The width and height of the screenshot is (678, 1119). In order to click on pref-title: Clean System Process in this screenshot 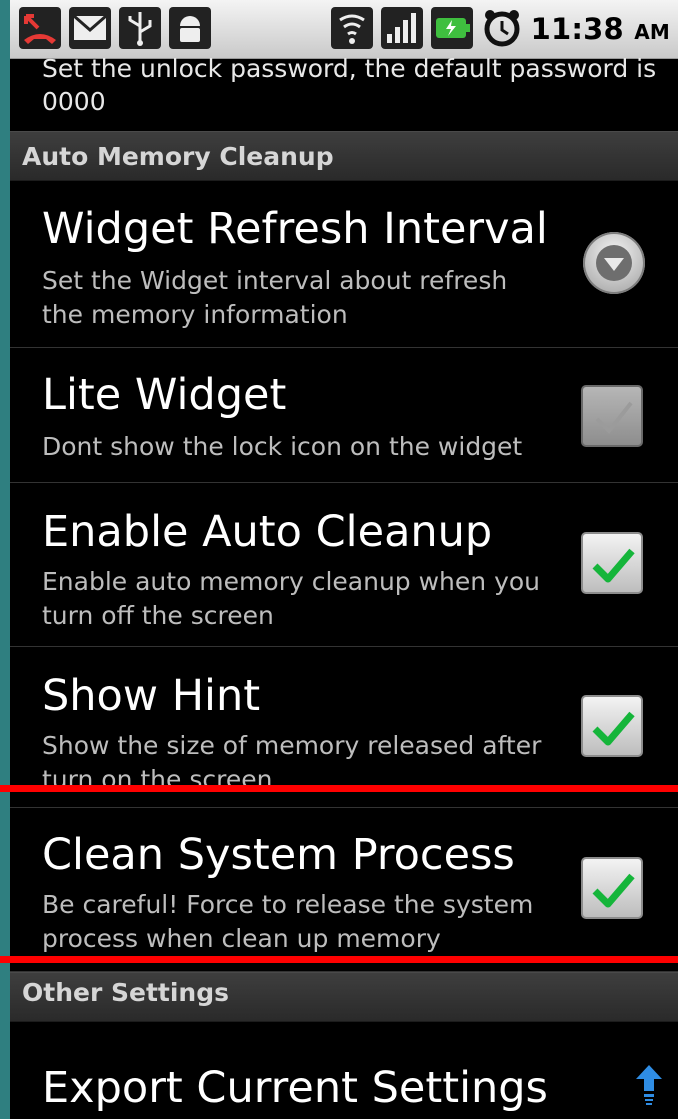, I will do `click(278, 855)`.